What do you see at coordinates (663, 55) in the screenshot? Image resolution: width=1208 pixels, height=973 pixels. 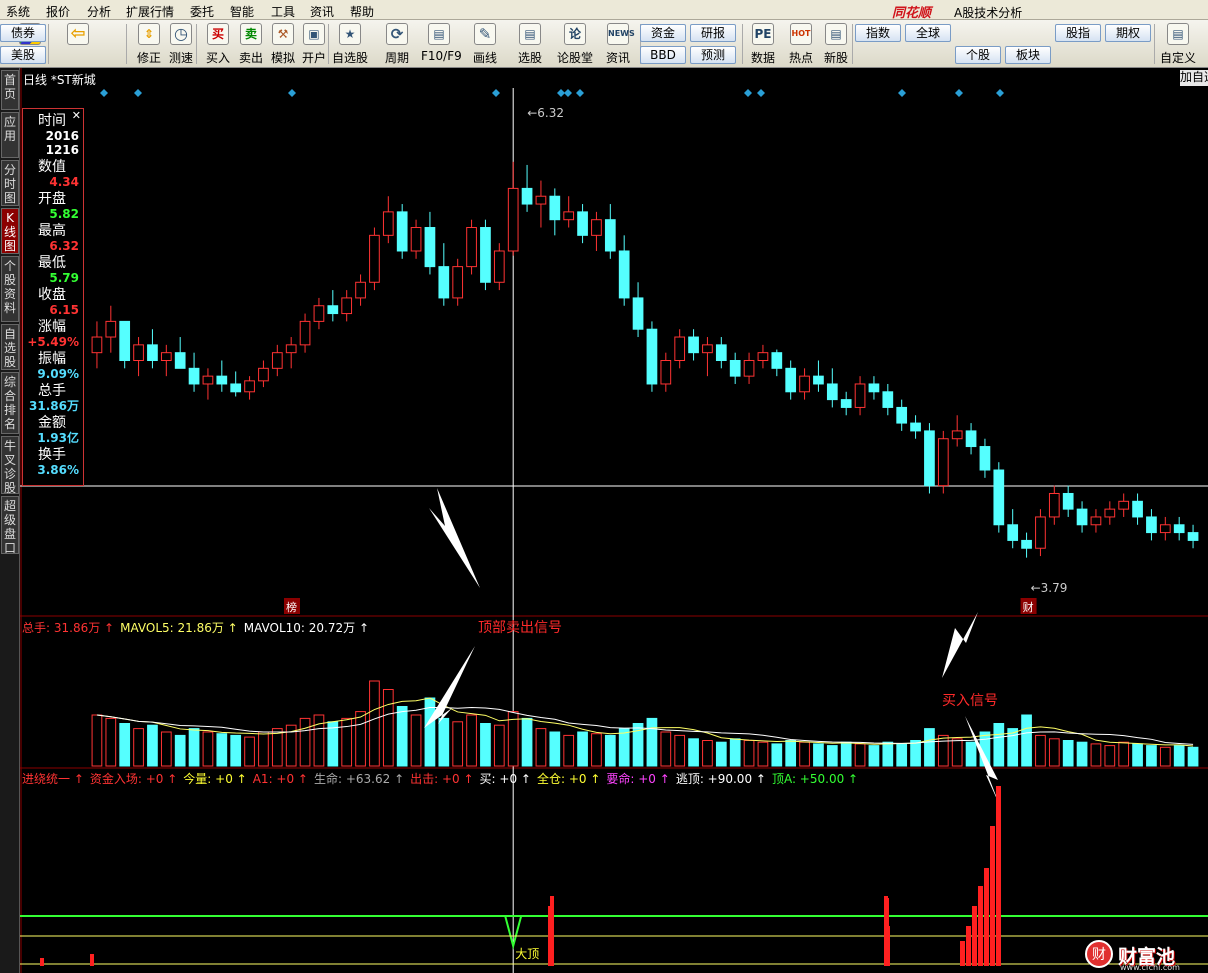 I see `quick-button-BBD: BBD` at bounding box center [663, 55].